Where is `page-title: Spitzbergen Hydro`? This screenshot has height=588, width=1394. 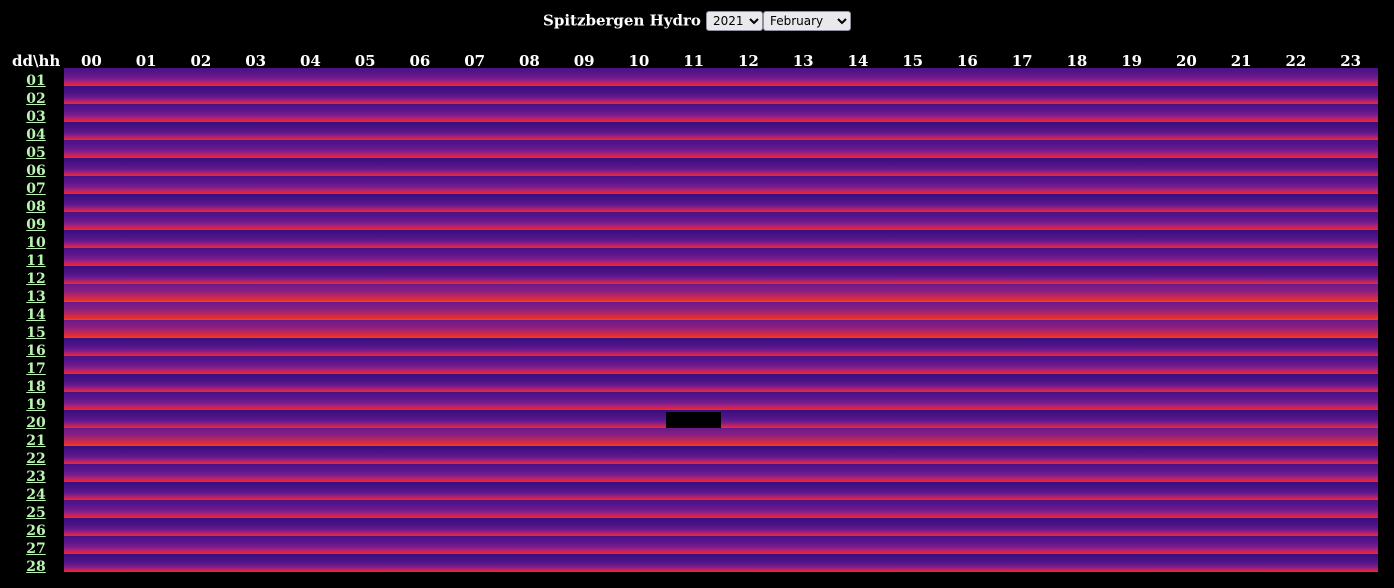
page-title: Spitzbergen Hydro is located at coordinates (622, 20).